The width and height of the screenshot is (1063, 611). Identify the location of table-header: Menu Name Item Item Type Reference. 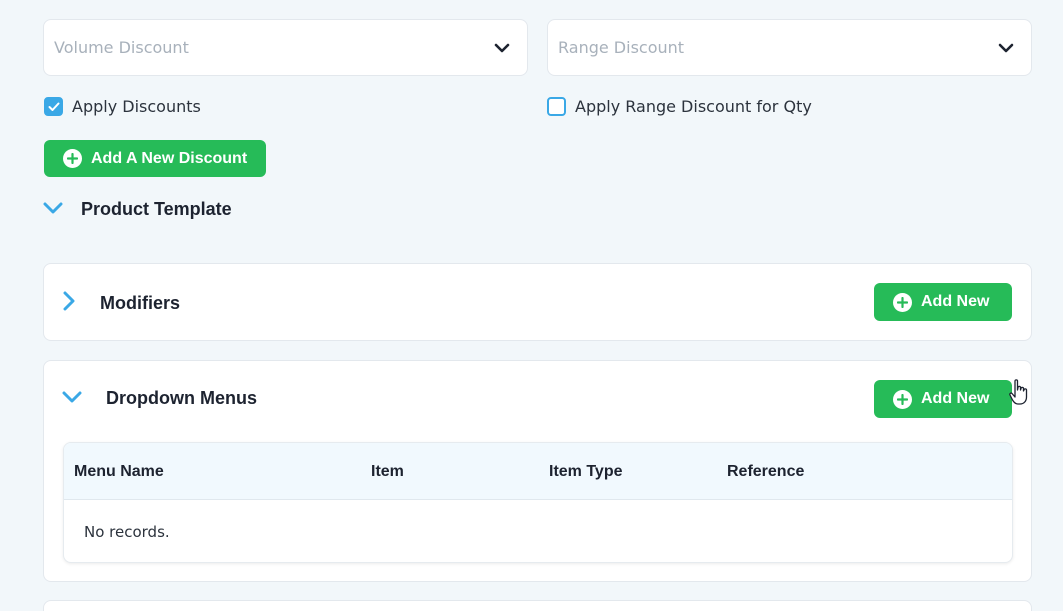
(538, 471).